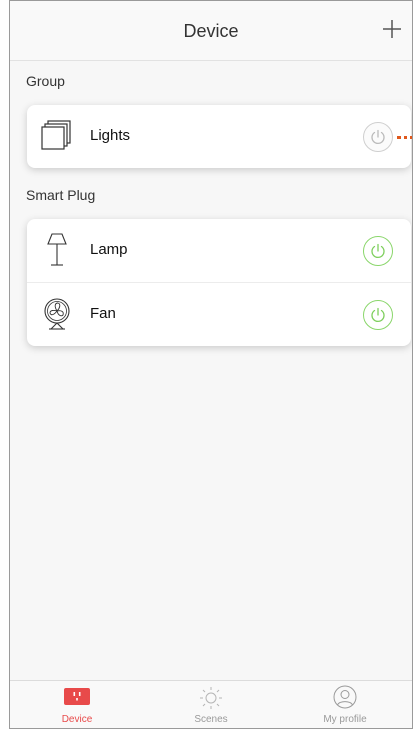 This screenshot has height=731, width=419. Describe the element at coordinates (57, 249) in the screenshot. I see `floor-lamp-icon` at that location.